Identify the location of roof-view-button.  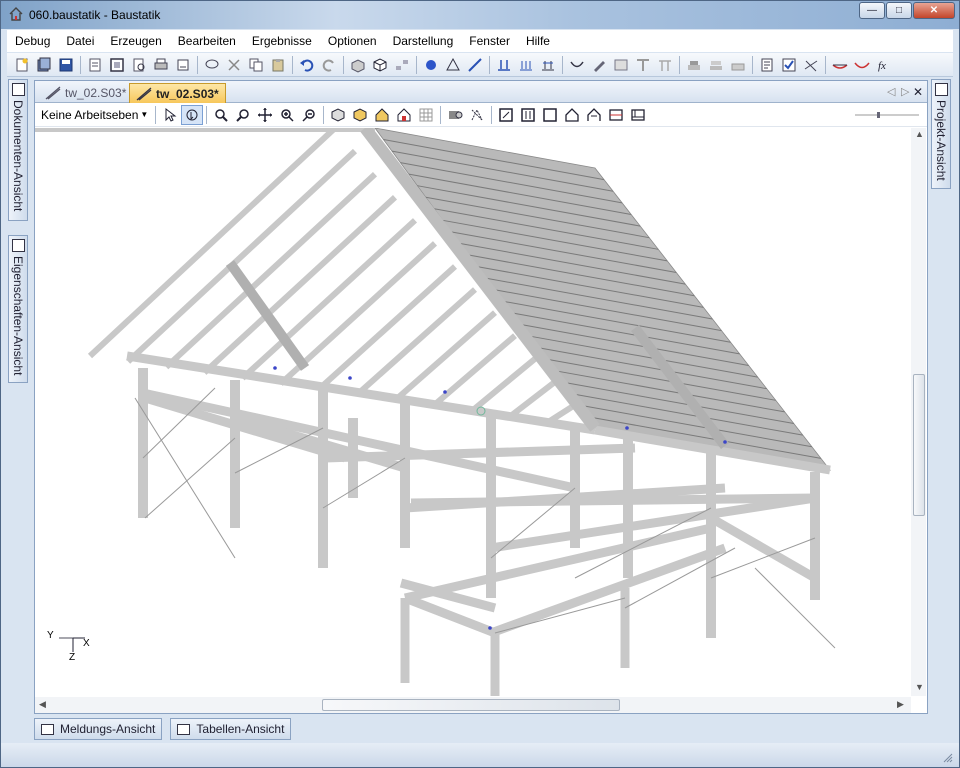
(594, 115).